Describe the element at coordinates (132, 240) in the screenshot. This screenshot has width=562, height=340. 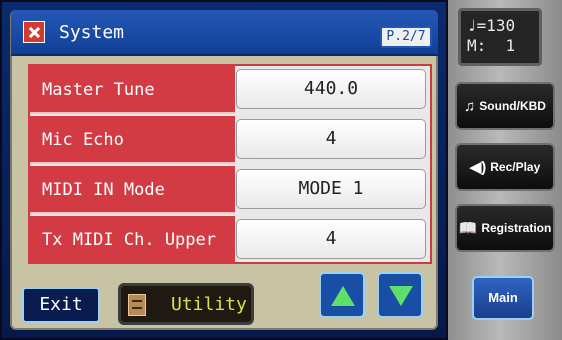
I see `param-label: Tx MIDI Ch. Upper` at that location.